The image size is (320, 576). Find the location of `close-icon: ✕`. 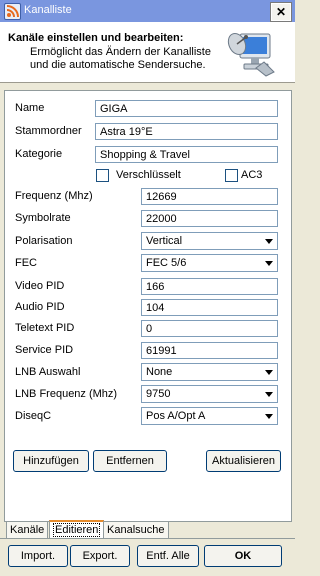

close-icon: ✕ is located at coordinates (281, 12).